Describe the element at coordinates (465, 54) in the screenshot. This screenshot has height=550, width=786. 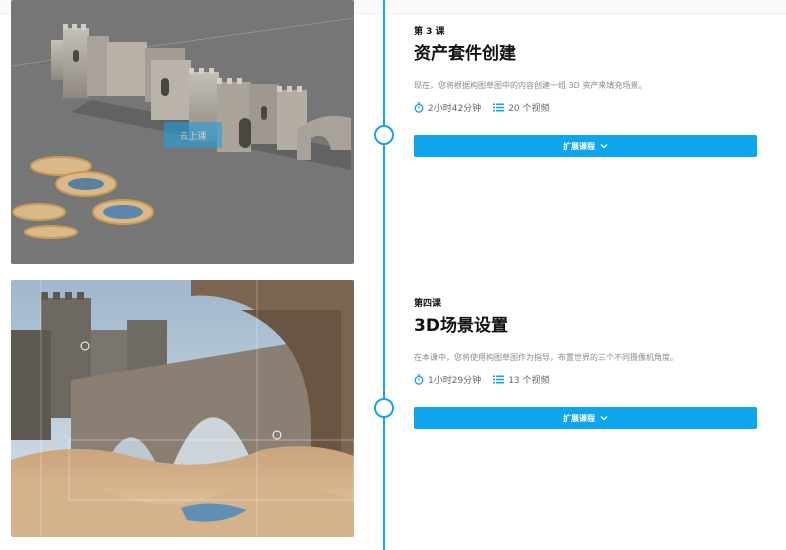
I see `lesson-title: 资产套件创建` at that location.